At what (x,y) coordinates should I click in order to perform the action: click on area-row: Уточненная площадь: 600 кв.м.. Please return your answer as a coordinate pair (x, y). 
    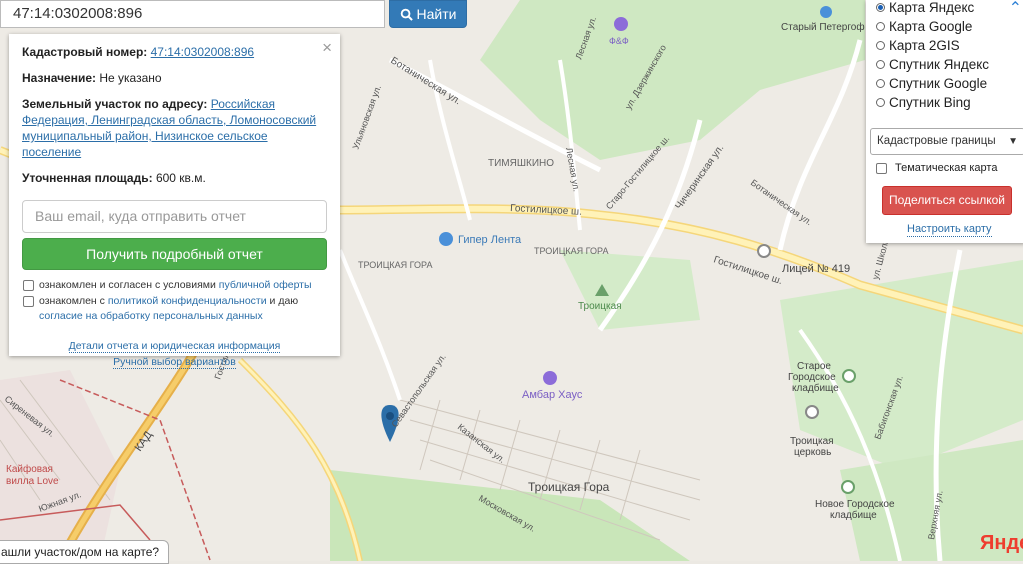
    Looking at the image, I should click on (174, 178).